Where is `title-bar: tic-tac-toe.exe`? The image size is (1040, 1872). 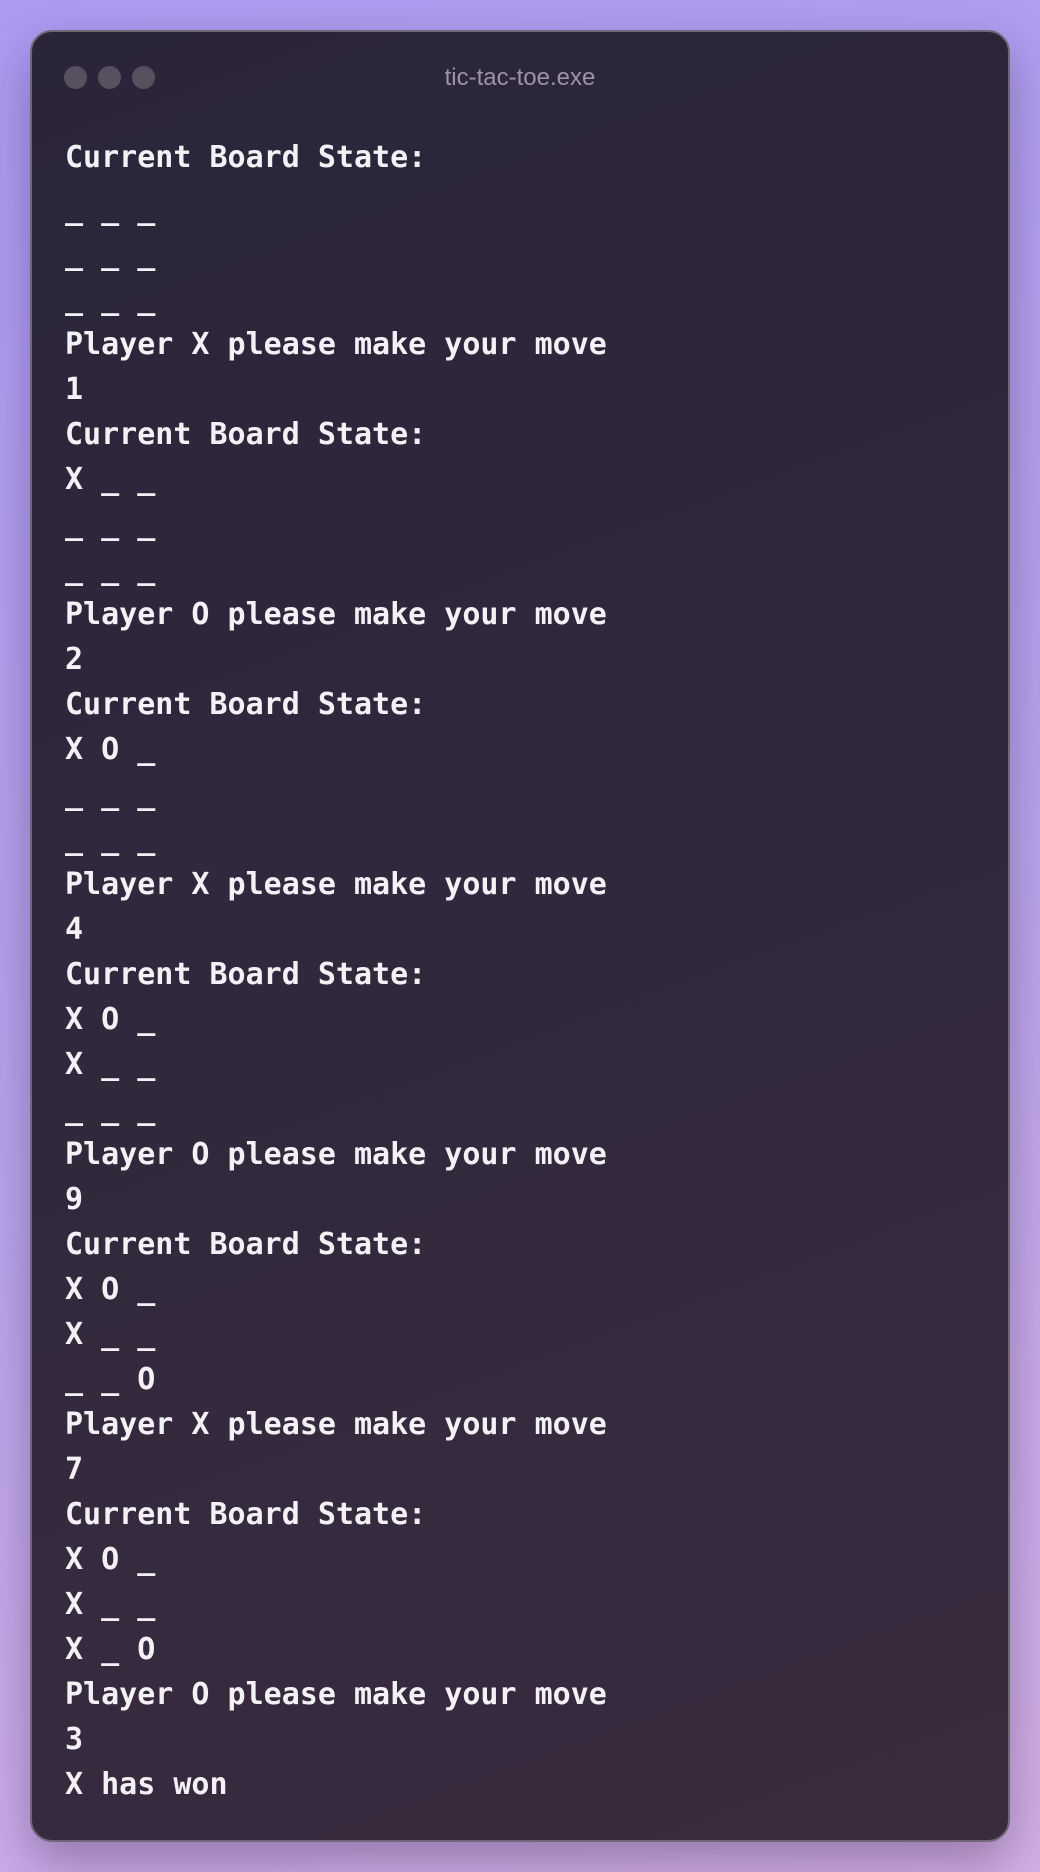 title-bar: tic-tac-toe.exe is located at coordinates (520, 78).